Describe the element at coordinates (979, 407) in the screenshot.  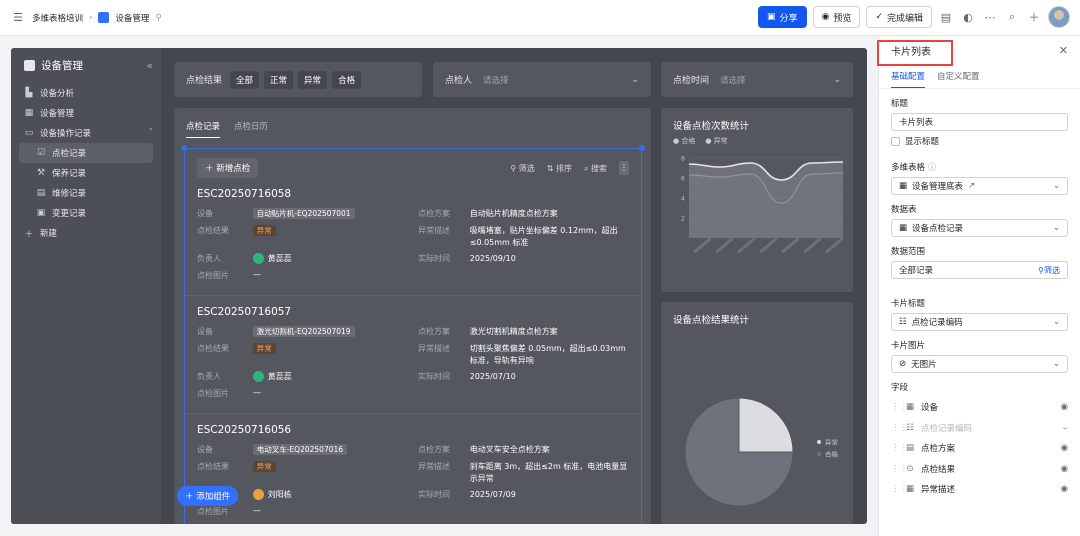
I see `field-item: ⋮⋮ ▦ 设备 ◉` at that location.